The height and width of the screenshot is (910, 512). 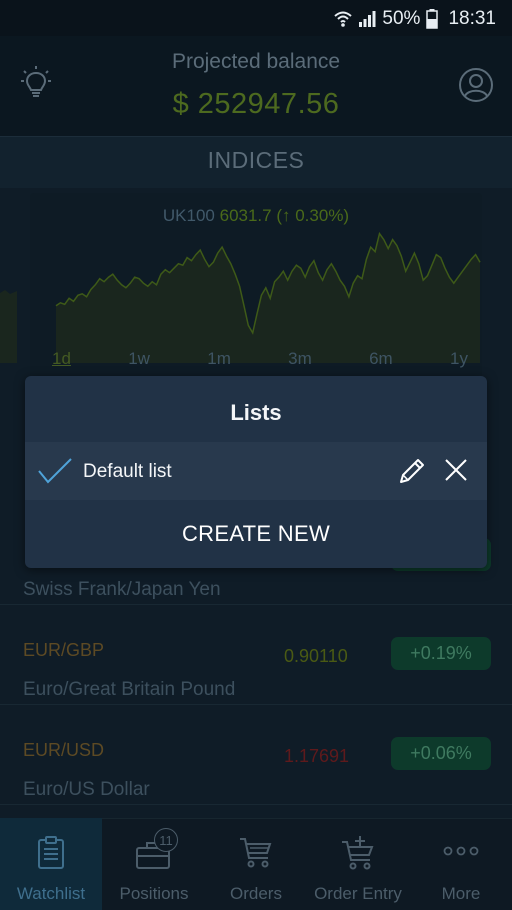 I want to click on clipboard-icon, so click(x=51, y=852).